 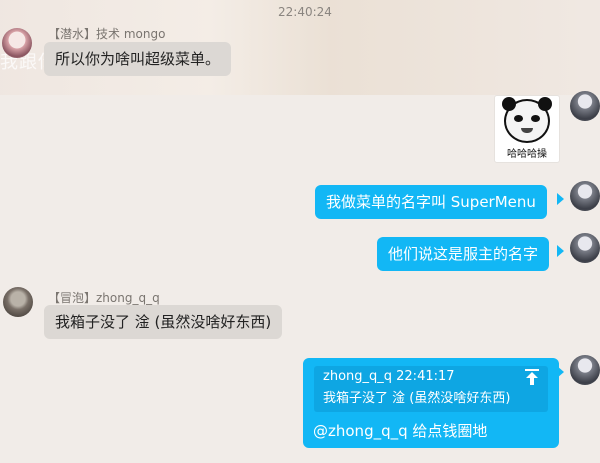 I want to click on message-text: @zhong_q_q 给点钱圈地, so click(x=400, y=431).